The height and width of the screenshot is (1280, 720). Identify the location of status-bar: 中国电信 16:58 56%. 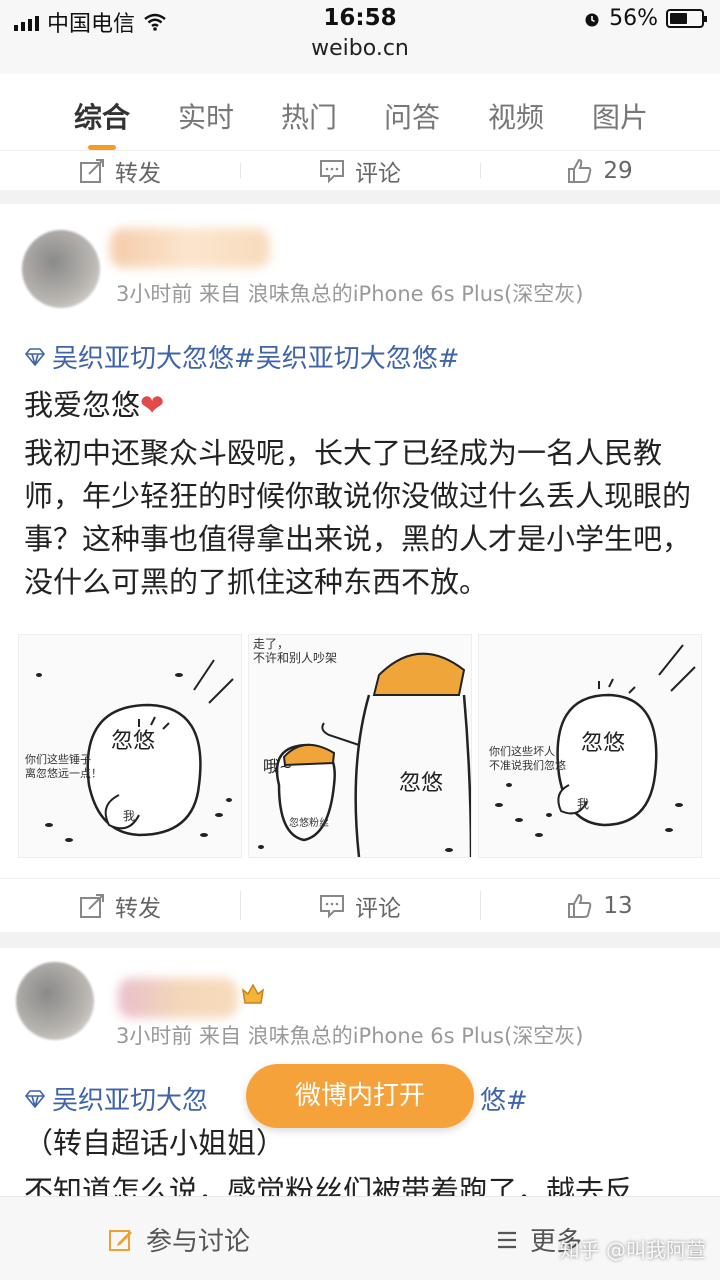
(360, 18).